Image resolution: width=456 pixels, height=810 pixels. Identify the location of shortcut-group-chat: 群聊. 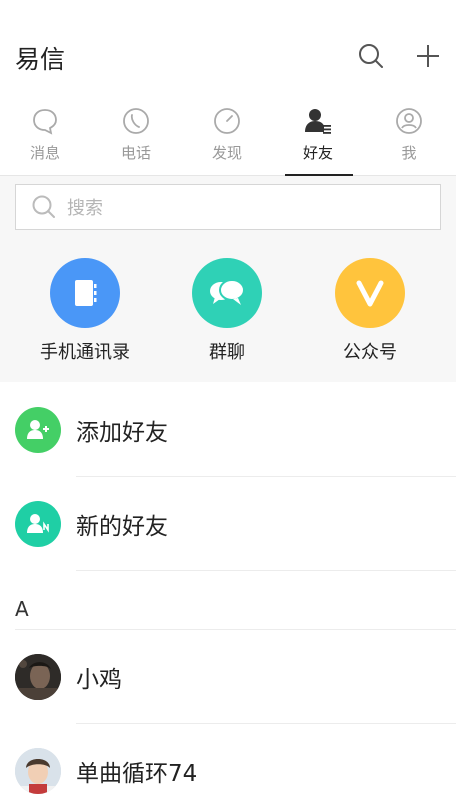
(227, 311).